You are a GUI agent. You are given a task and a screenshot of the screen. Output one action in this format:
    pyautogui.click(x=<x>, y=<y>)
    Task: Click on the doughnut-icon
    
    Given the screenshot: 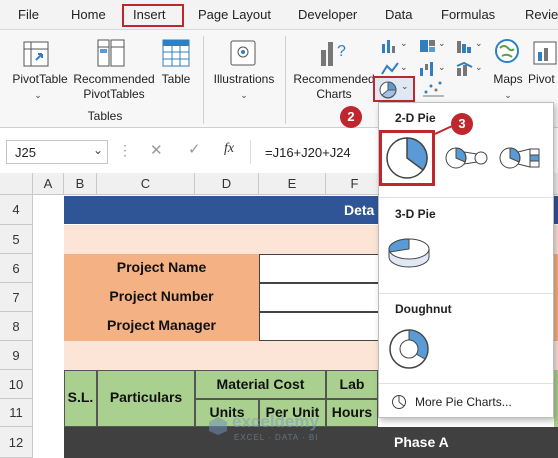 What is the action you would take?
    pyautogui.click(x=409, y=349)
    